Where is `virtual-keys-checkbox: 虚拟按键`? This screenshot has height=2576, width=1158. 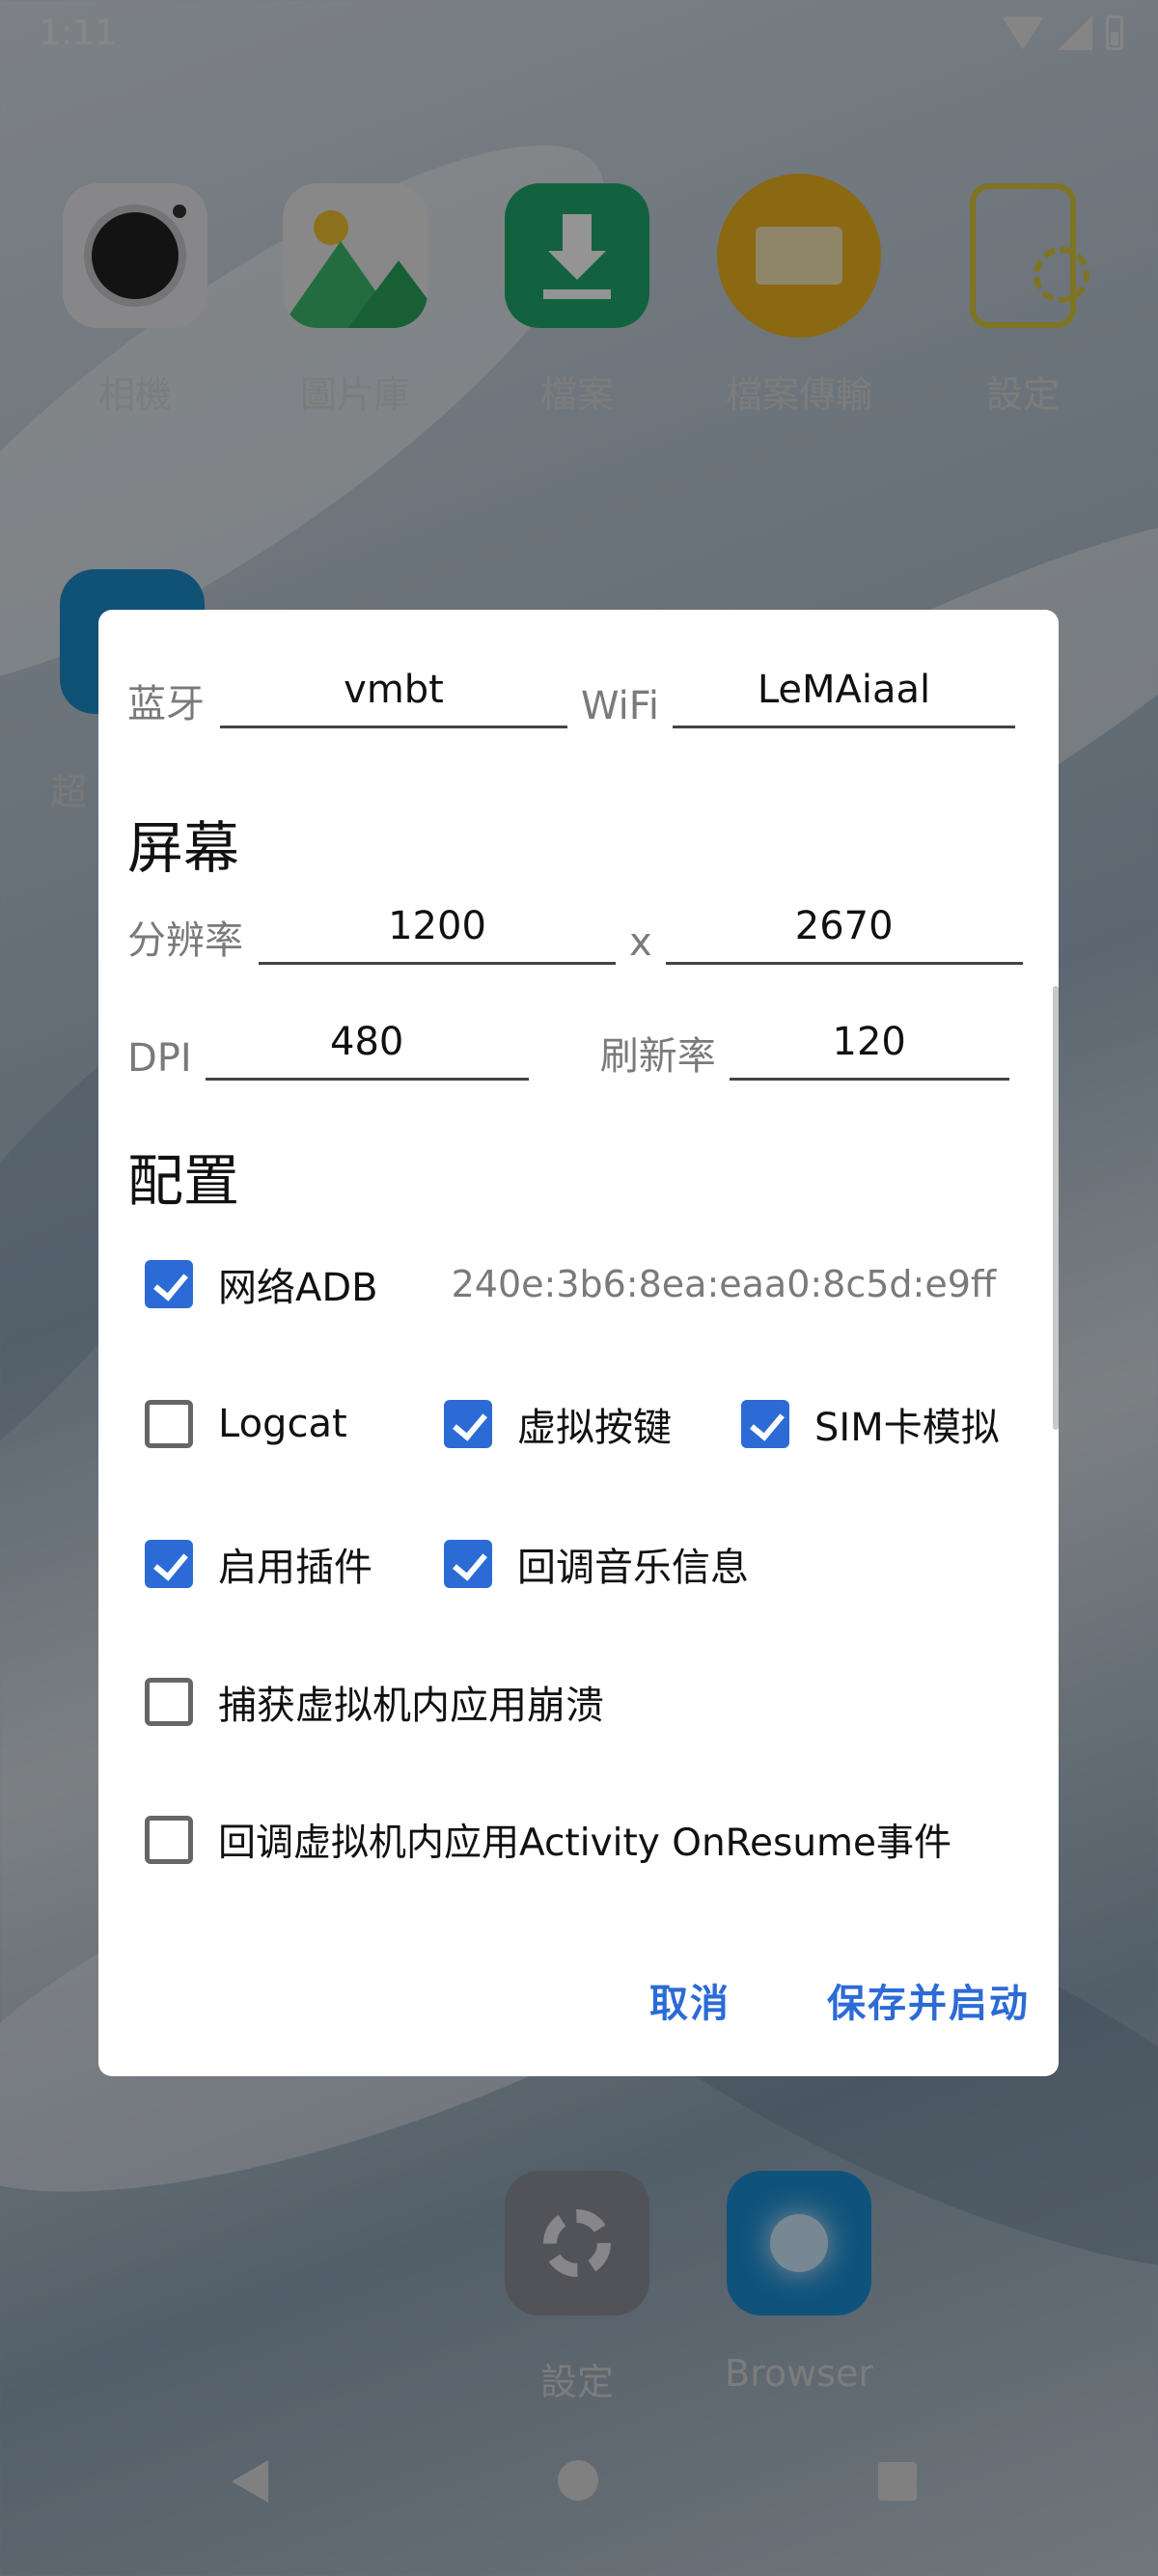 virtual-keys-checkbox: 虚拟按键 is located at coordinates (592, 1424).